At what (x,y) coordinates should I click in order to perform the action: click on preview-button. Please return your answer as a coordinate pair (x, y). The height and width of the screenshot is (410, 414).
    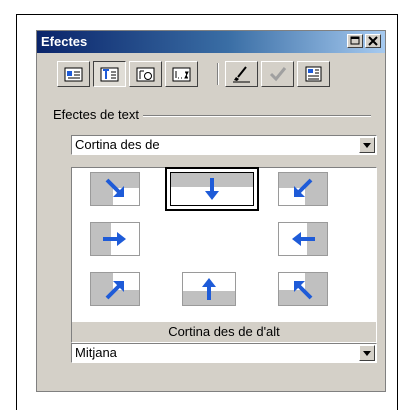
    Looking at the image, I should click on (241, 74).